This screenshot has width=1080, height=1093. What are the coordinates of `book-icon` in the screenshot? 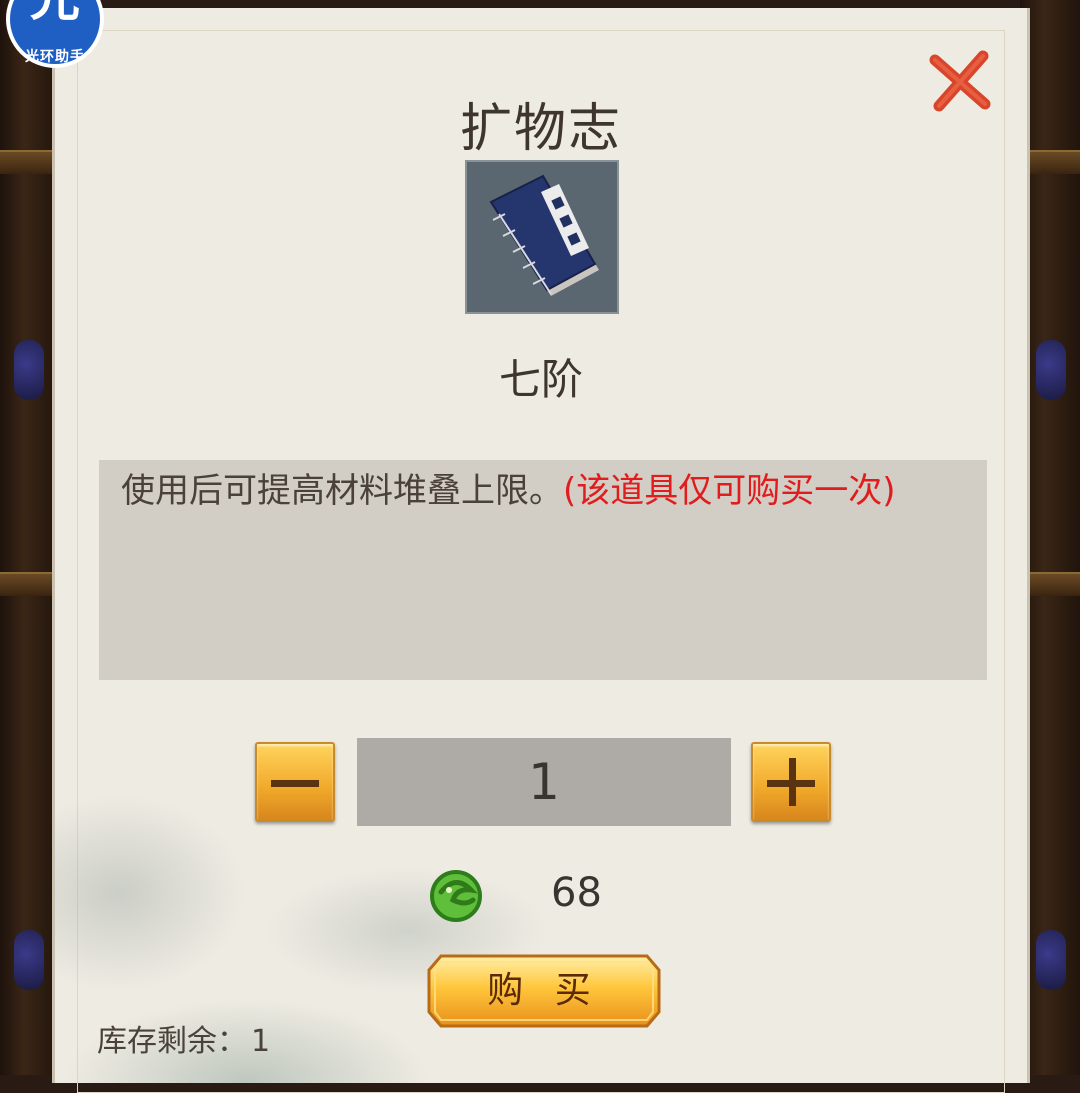 It's located at (544, 235).